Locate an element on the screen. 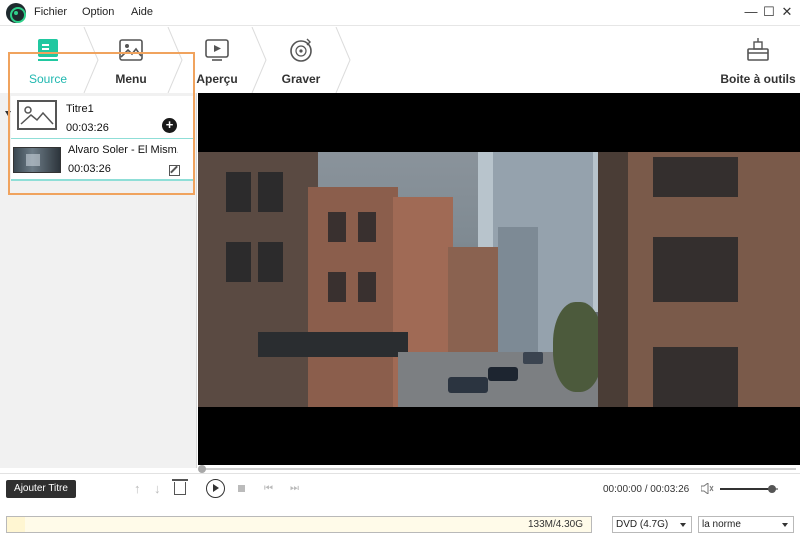 The height and width of the screenshot is (545, 800). menu-option: Option is located at coordinates (98, 12).